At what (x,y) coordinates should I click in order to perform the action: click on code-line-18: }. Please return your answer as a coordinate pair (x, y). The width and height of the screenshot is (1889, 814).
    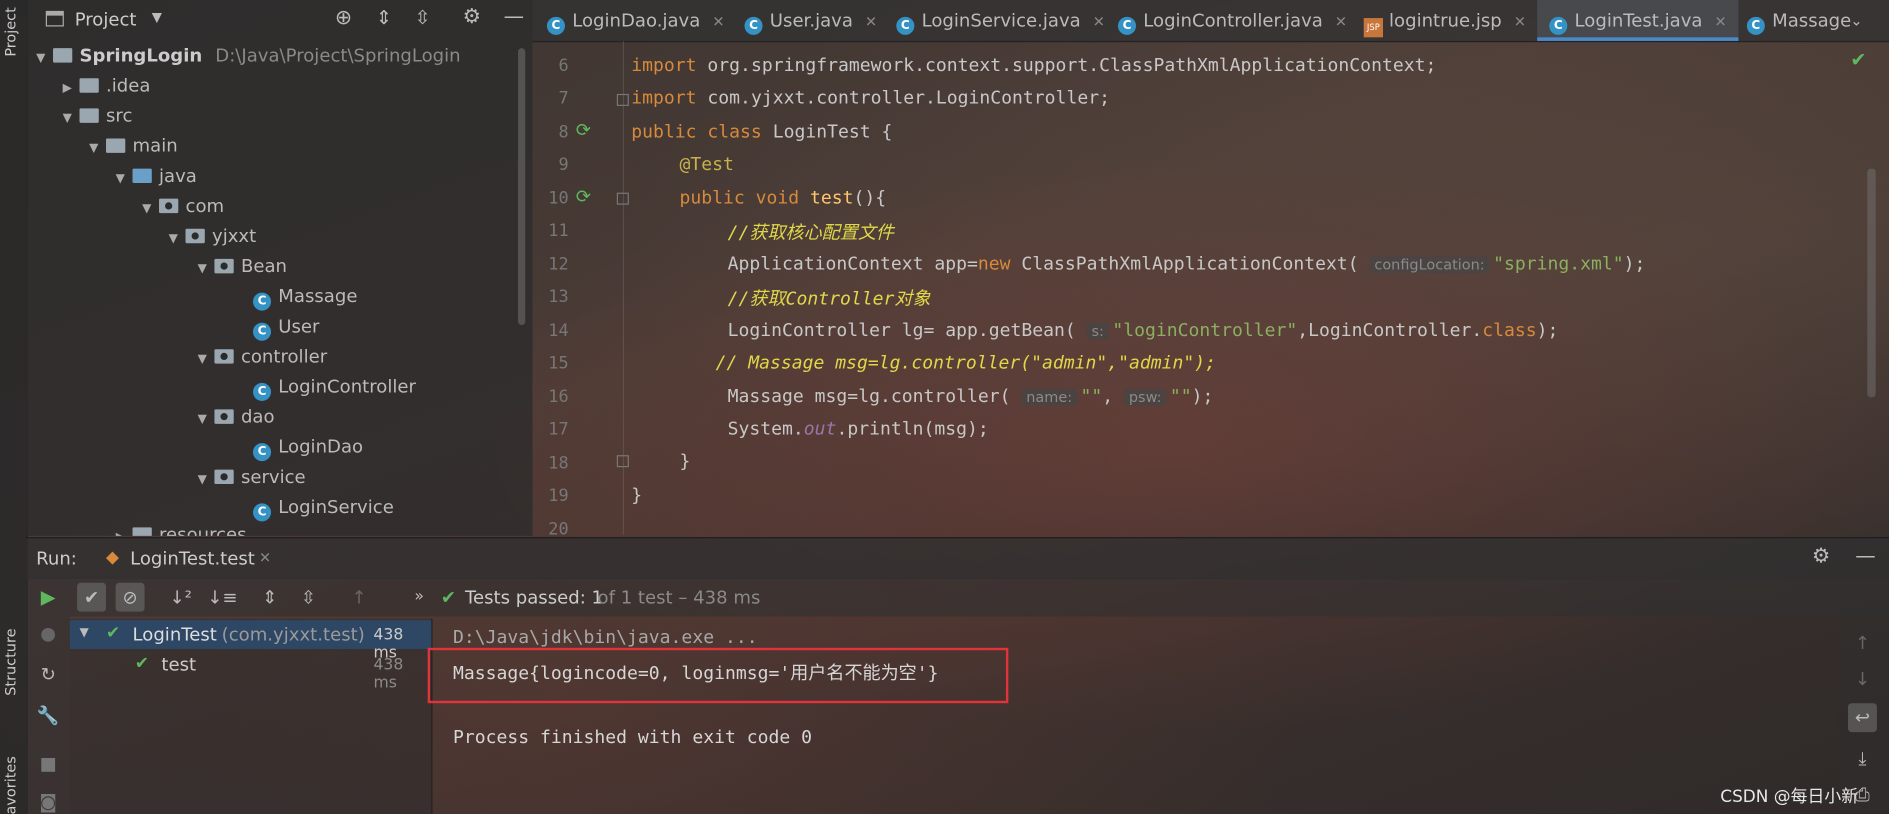
    Looking at the image, I should click on (660, 461).